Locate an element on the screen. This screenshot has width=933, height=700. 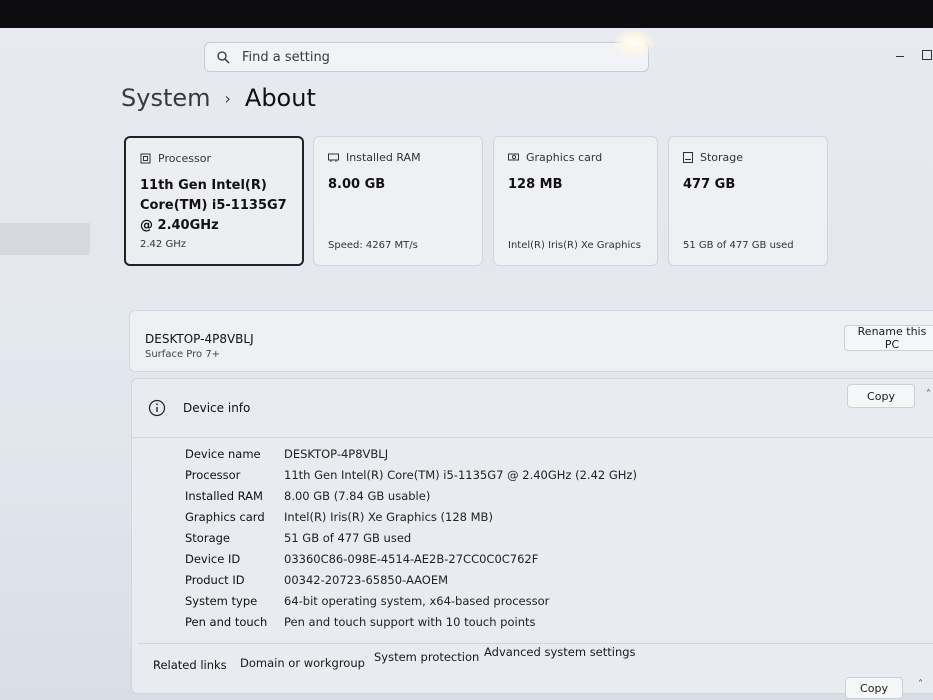
sidebar-fragment is located at coordinates (45, 239).